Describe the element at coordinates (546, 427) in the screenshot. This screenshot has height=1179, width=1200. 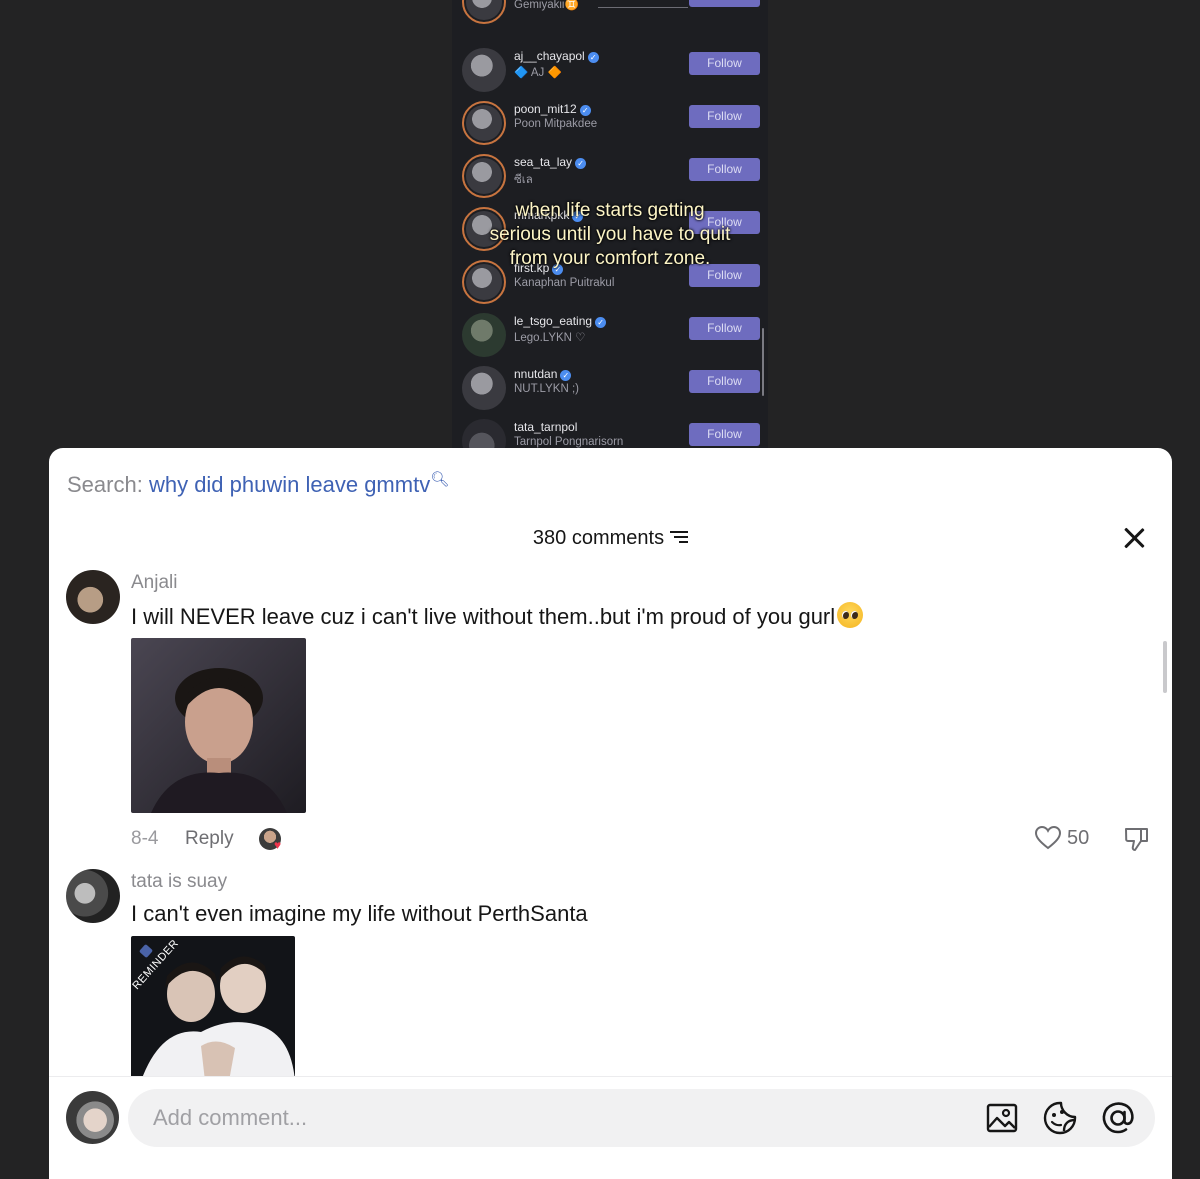
I see `account-username: tata_tarnpol` at that location.